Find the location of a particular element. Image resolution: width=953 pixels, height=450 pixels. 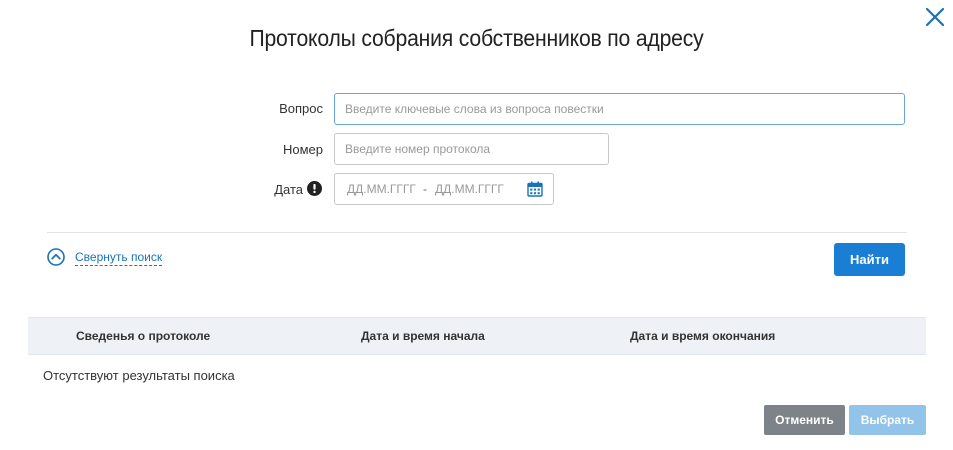

find-button: Найти is located at coordinates (869, 259).